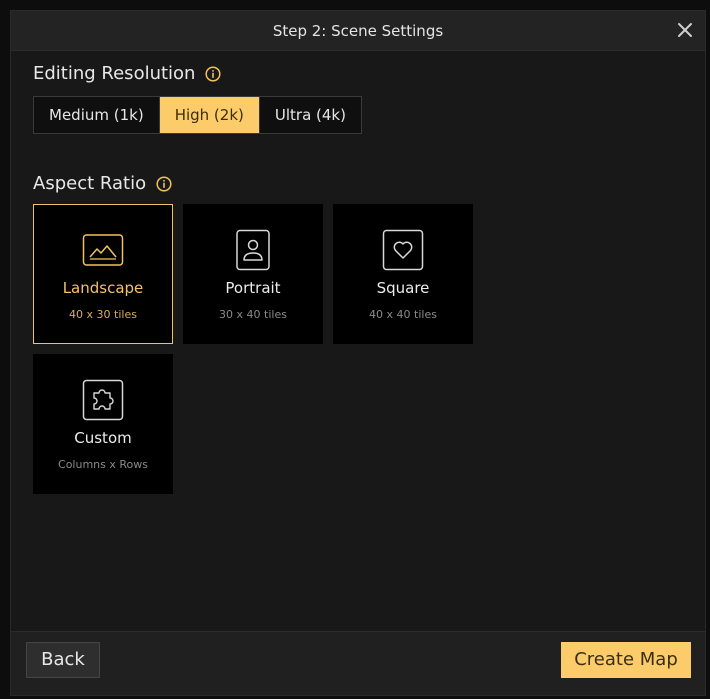 The width and height of the screenshot is (710, 699). Describe the element at coordinates (685, 30) in the screenshot. I see `close-icon` at that location.